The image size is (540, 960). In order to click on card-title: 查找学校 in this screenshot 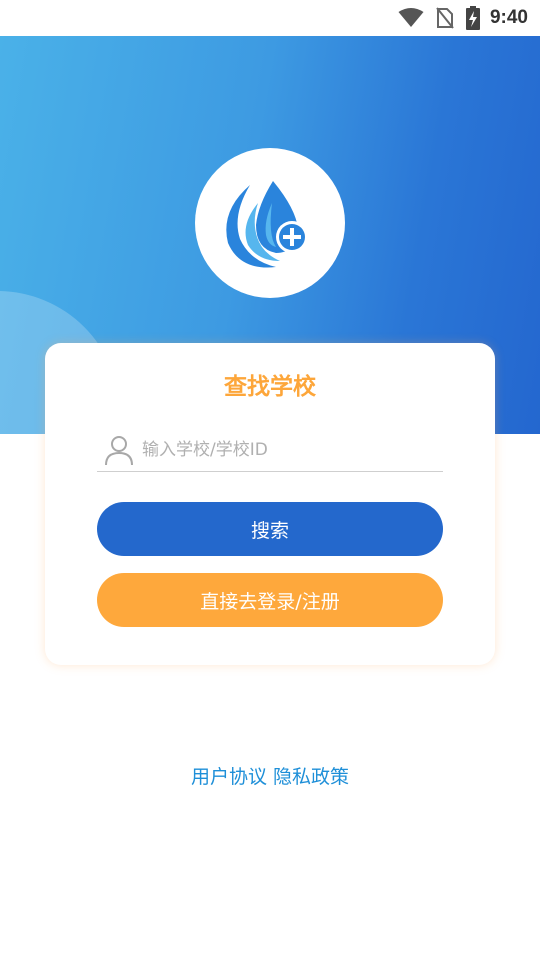, I will do `click(270, 387)`.